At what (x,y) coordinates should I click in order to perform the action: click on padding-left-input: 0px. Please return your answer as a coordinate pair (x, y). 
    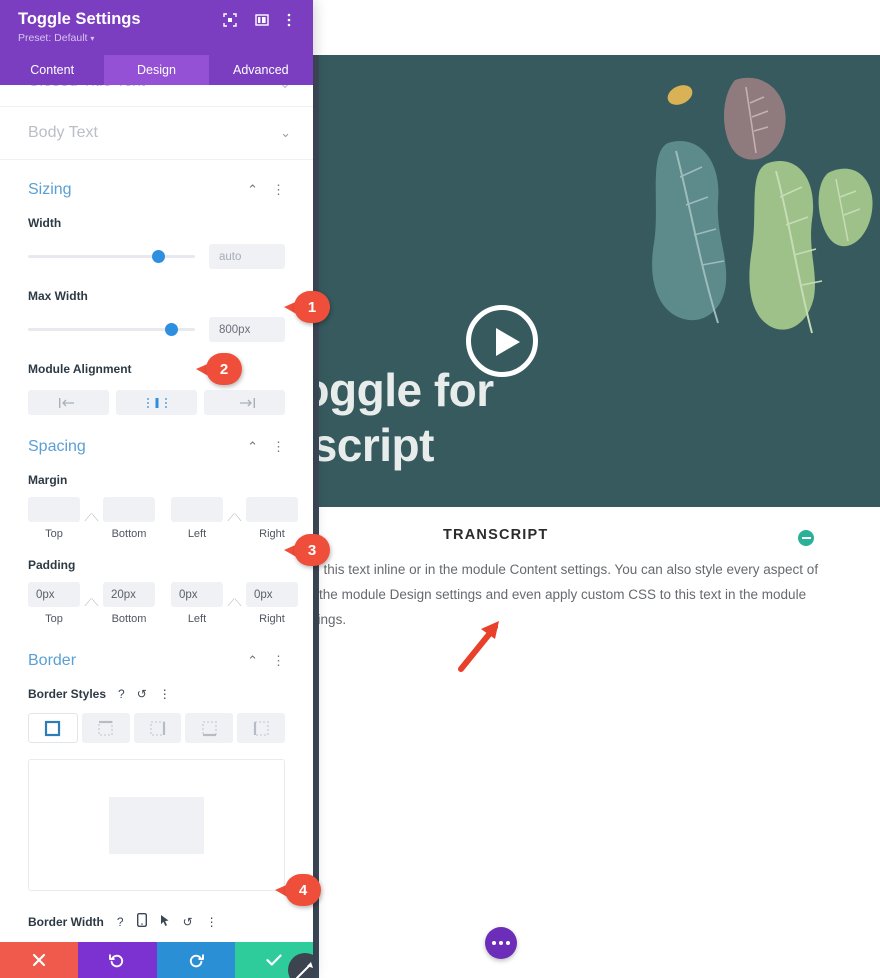
    Looking at the image, I should click on (197, 594).